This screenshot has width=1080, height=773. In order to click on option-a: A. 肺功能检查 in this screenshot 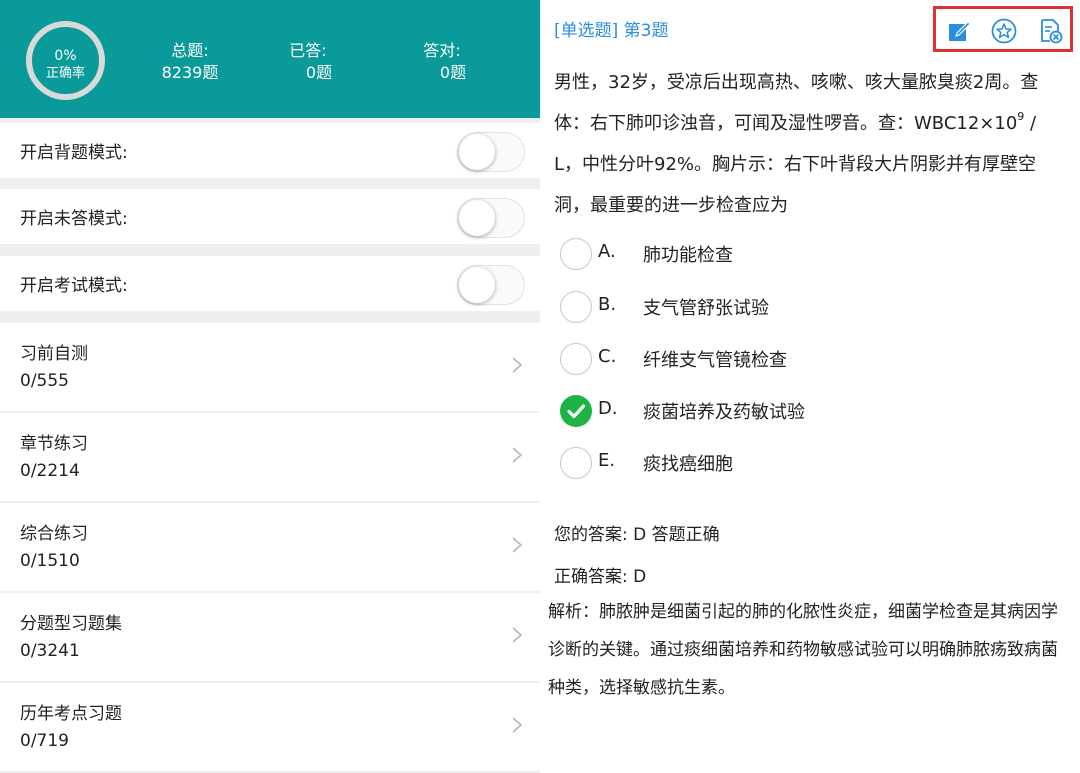, I will do `click(800, 255)`.